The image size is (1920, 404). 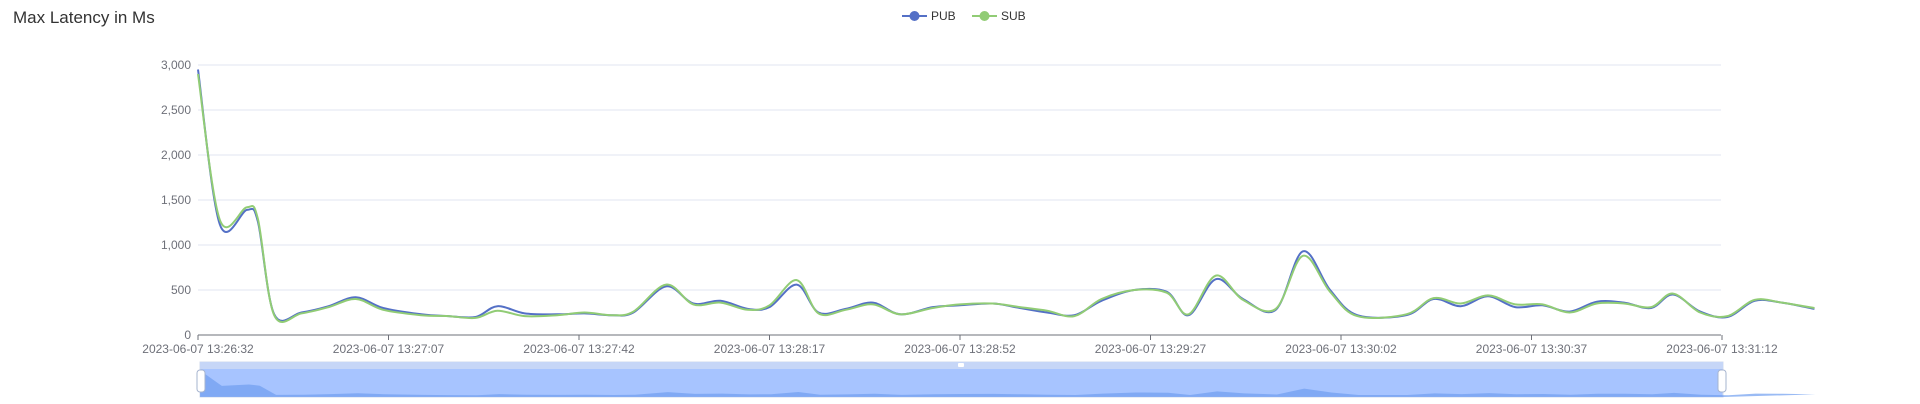 I want to click on datazoom-handle-left, so click(x=201, y=381).